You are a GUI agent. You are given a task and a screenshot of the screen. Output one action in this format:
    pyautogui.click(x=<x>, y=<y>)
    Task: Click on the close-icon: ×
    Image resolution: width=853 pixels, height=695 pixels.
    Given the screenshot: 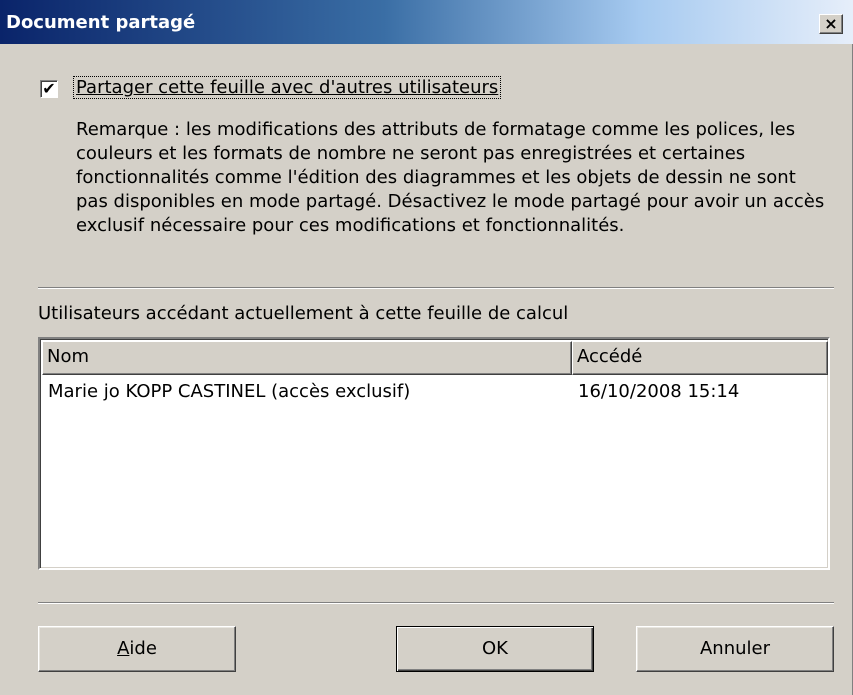 What is the action you would take?
    pyautogui.click(x=831, y=23)
    